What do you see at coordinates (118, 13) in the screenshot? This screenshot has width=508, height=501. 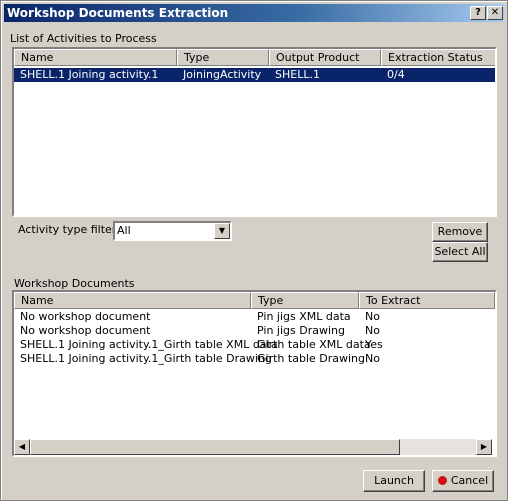 I see `window-title: Workshop Documents Extraction` at bounding box center [118, 13].